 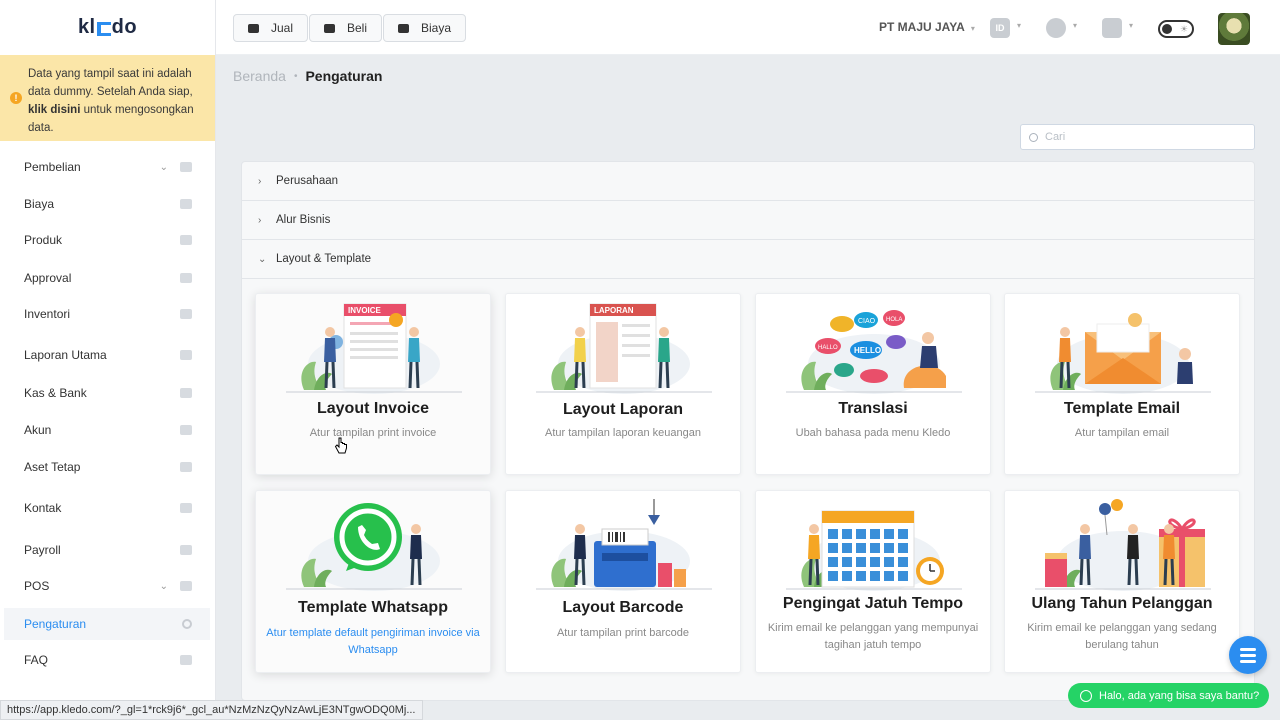 I want to click on chevron-down-icon: ⌄, so click(x=163, y=167).